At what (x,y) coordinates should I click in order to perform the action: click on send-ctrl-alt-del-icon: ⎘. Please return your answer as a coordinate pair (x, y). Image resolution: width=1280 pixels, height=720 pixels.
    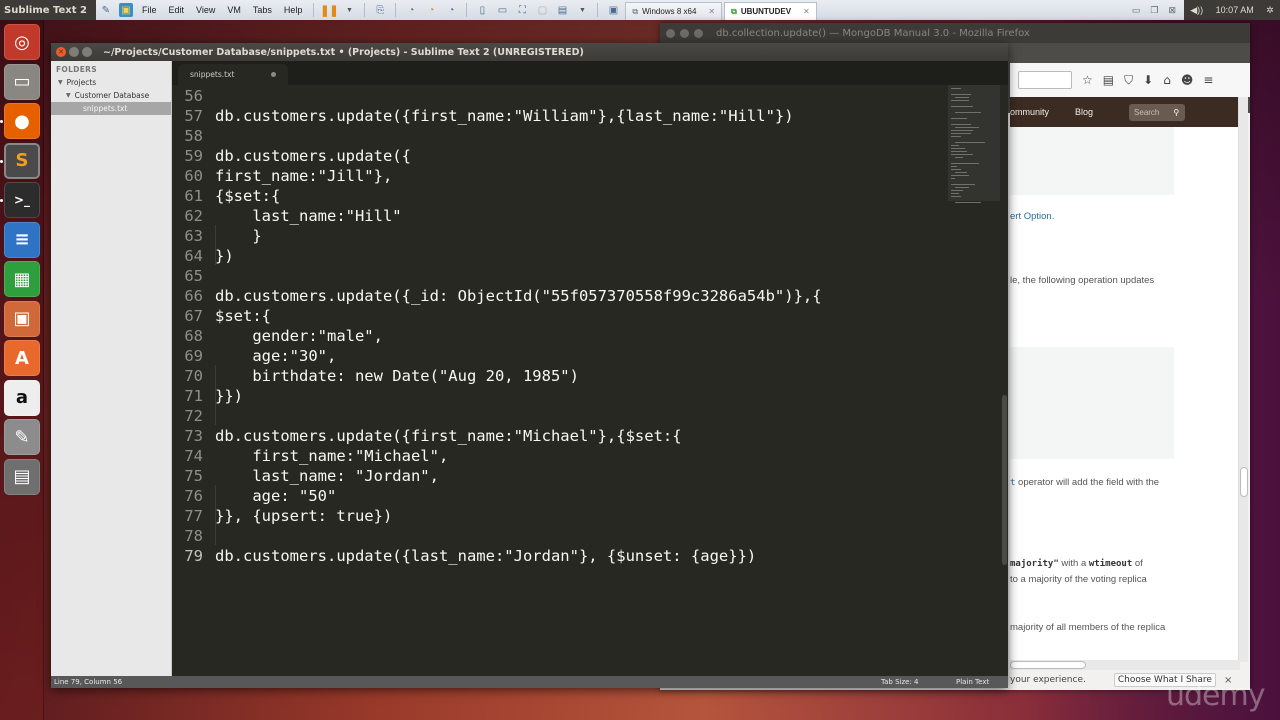
    Looking at the image, I should click on (380, 10).